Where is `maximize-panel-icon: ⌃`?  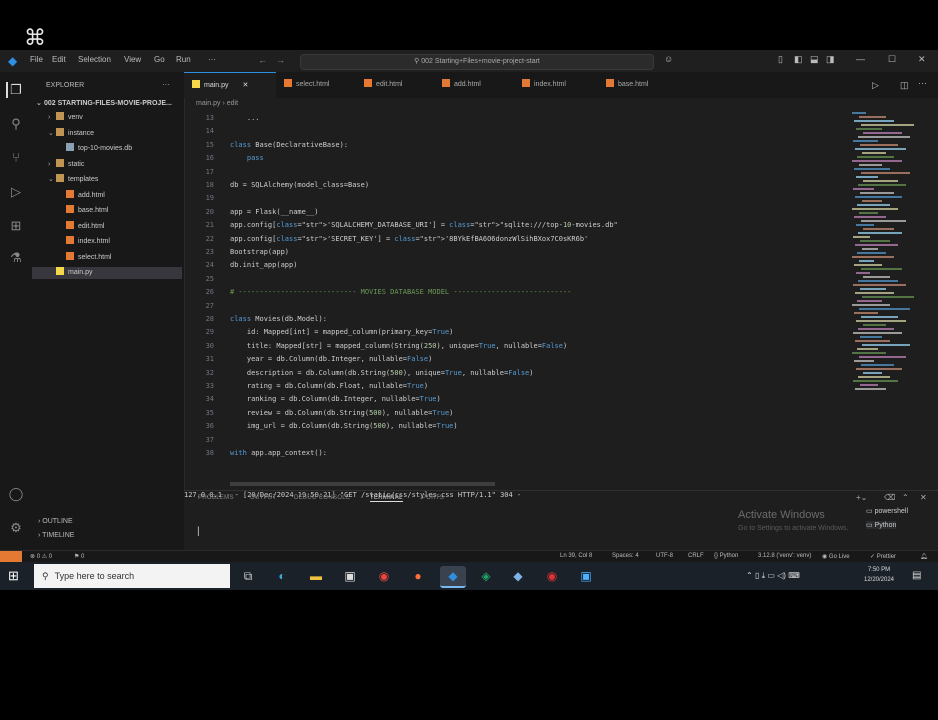
maximize-panel-icon: ⌃ is located at coordinates (905, 497).